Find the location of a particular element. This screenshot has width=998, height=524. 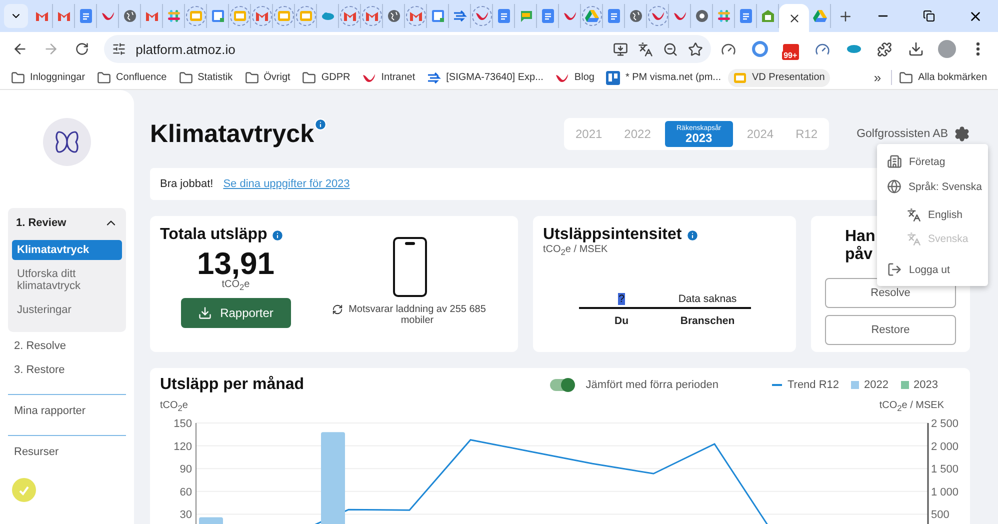

bookmark: Intranet is located at coordinates (388, 77).